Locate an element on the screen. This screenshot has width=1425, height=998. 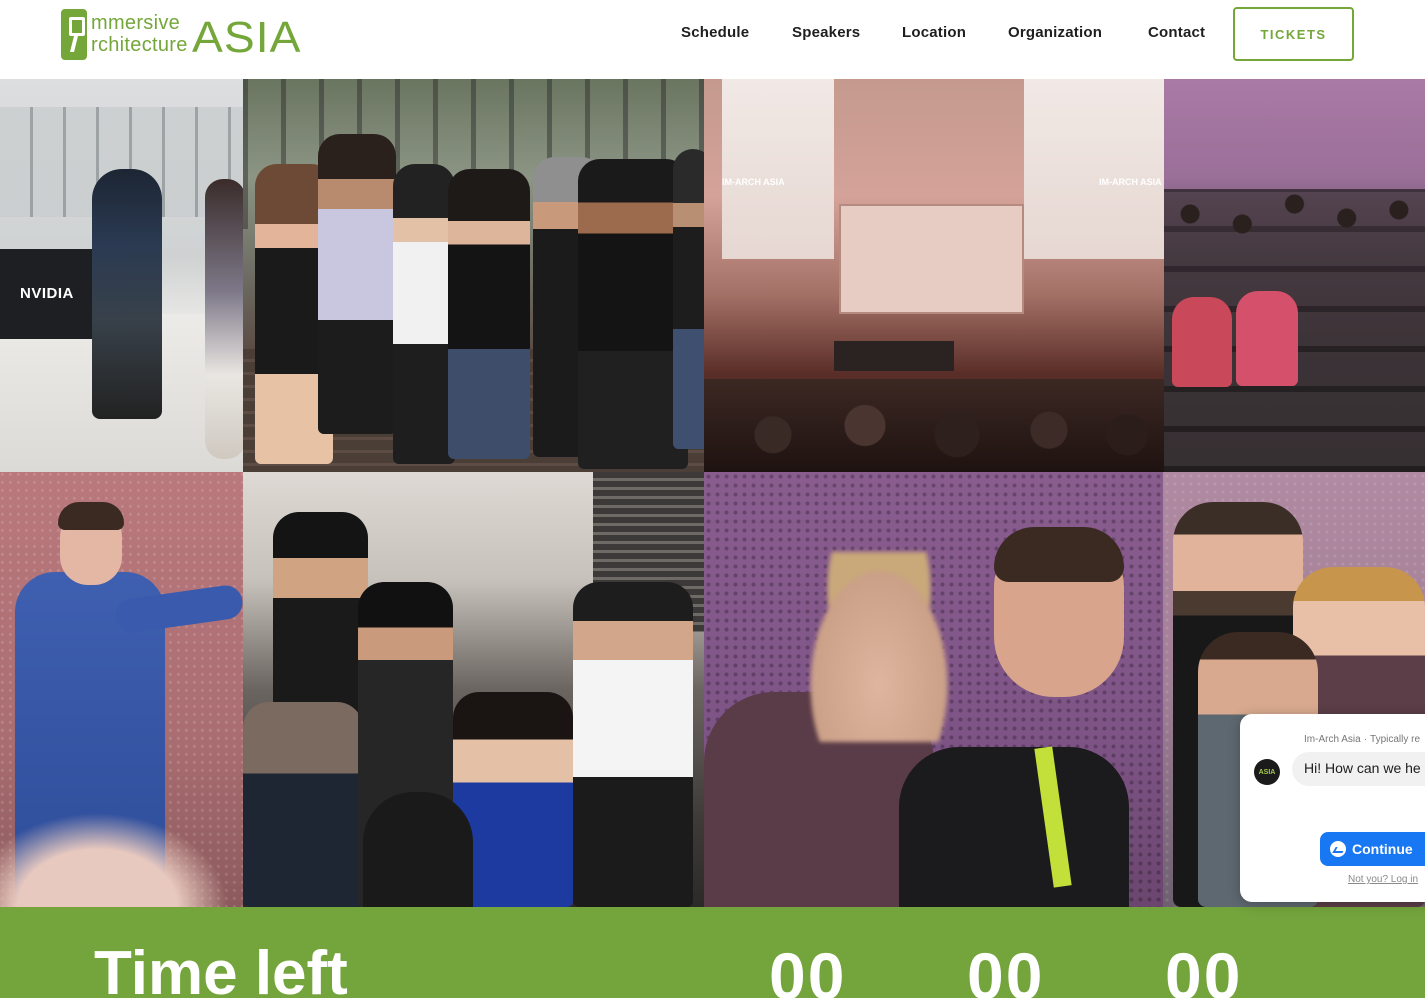
site-logo: mmersive rchitecture ASIA is located at coordinates (180, 35).